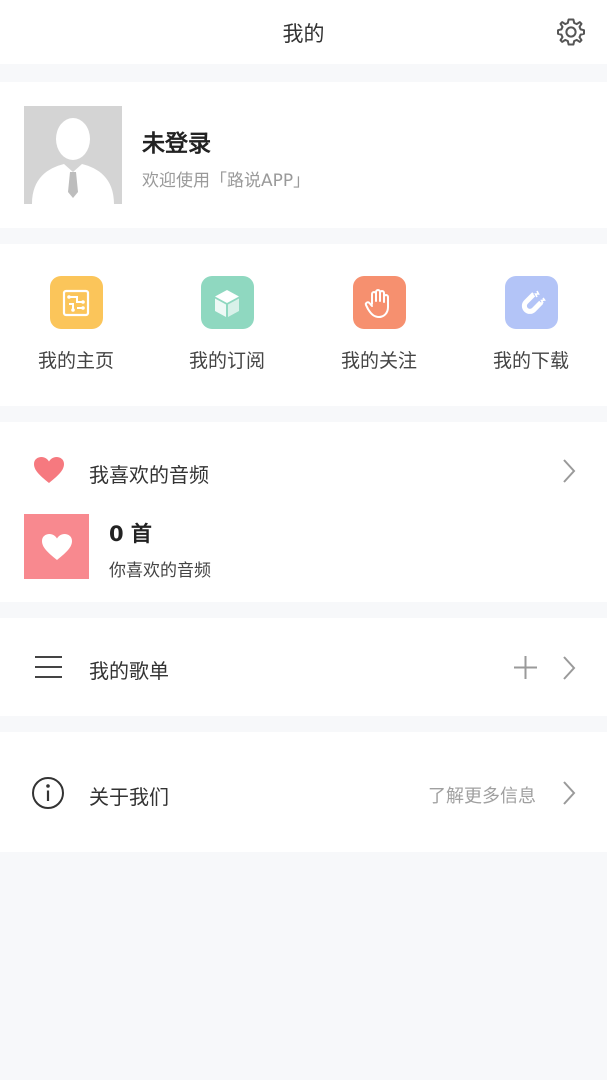 The height and width of the screenshot is (1080, 607). Describe the element at coordinates (129, 797) in the screenshot. I see `about-title: 关于我们` at that location.